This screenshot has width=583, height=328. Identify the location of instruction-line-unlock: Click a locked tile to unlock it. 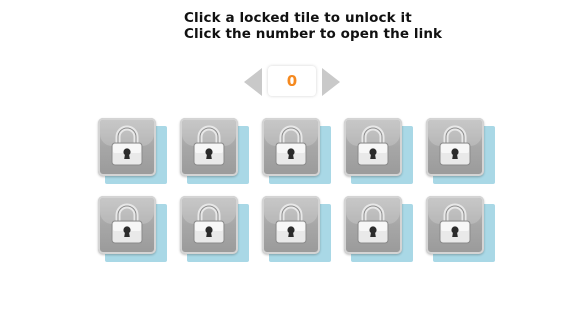
(298, 18).